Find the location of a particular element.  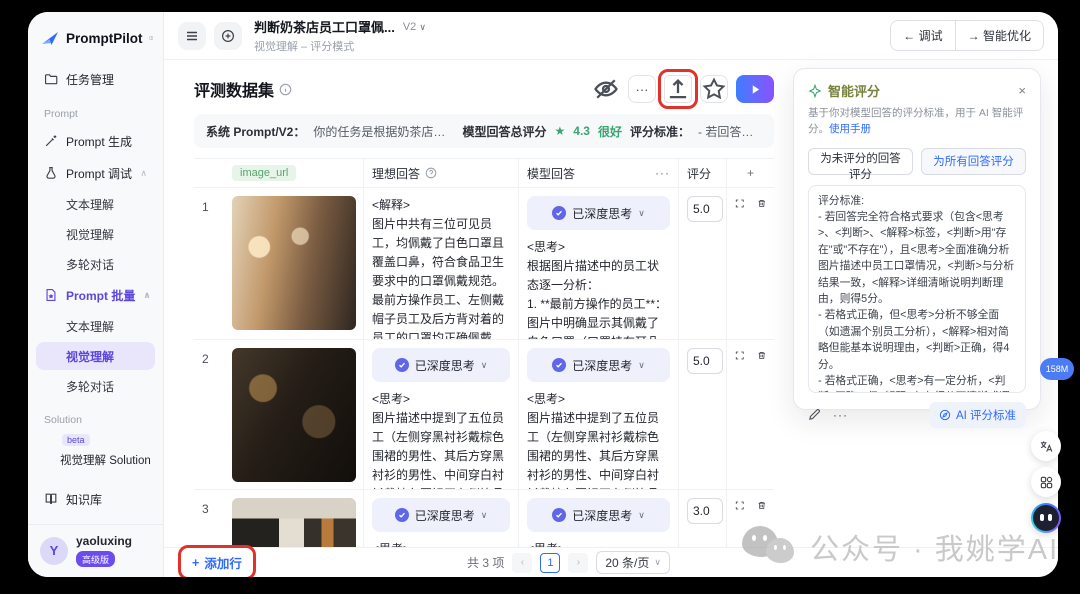

sidebar-item-prompt-generate: Prompt 生成 is located at coordinates (95, 141).